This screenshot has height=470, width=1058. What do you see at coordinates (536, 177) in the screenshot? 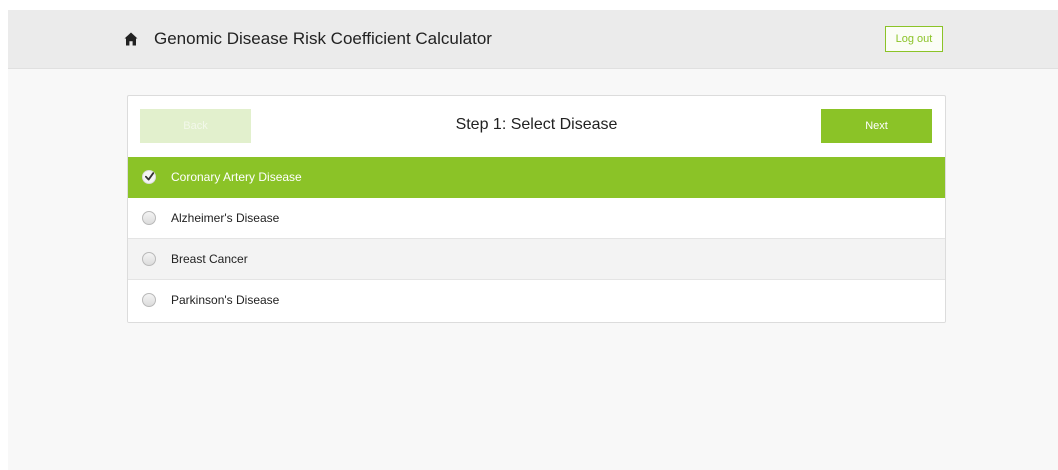
I see `disease-option-coronary-artery-disease: Coronary Artery Disease` at bounding box center [536, 177].